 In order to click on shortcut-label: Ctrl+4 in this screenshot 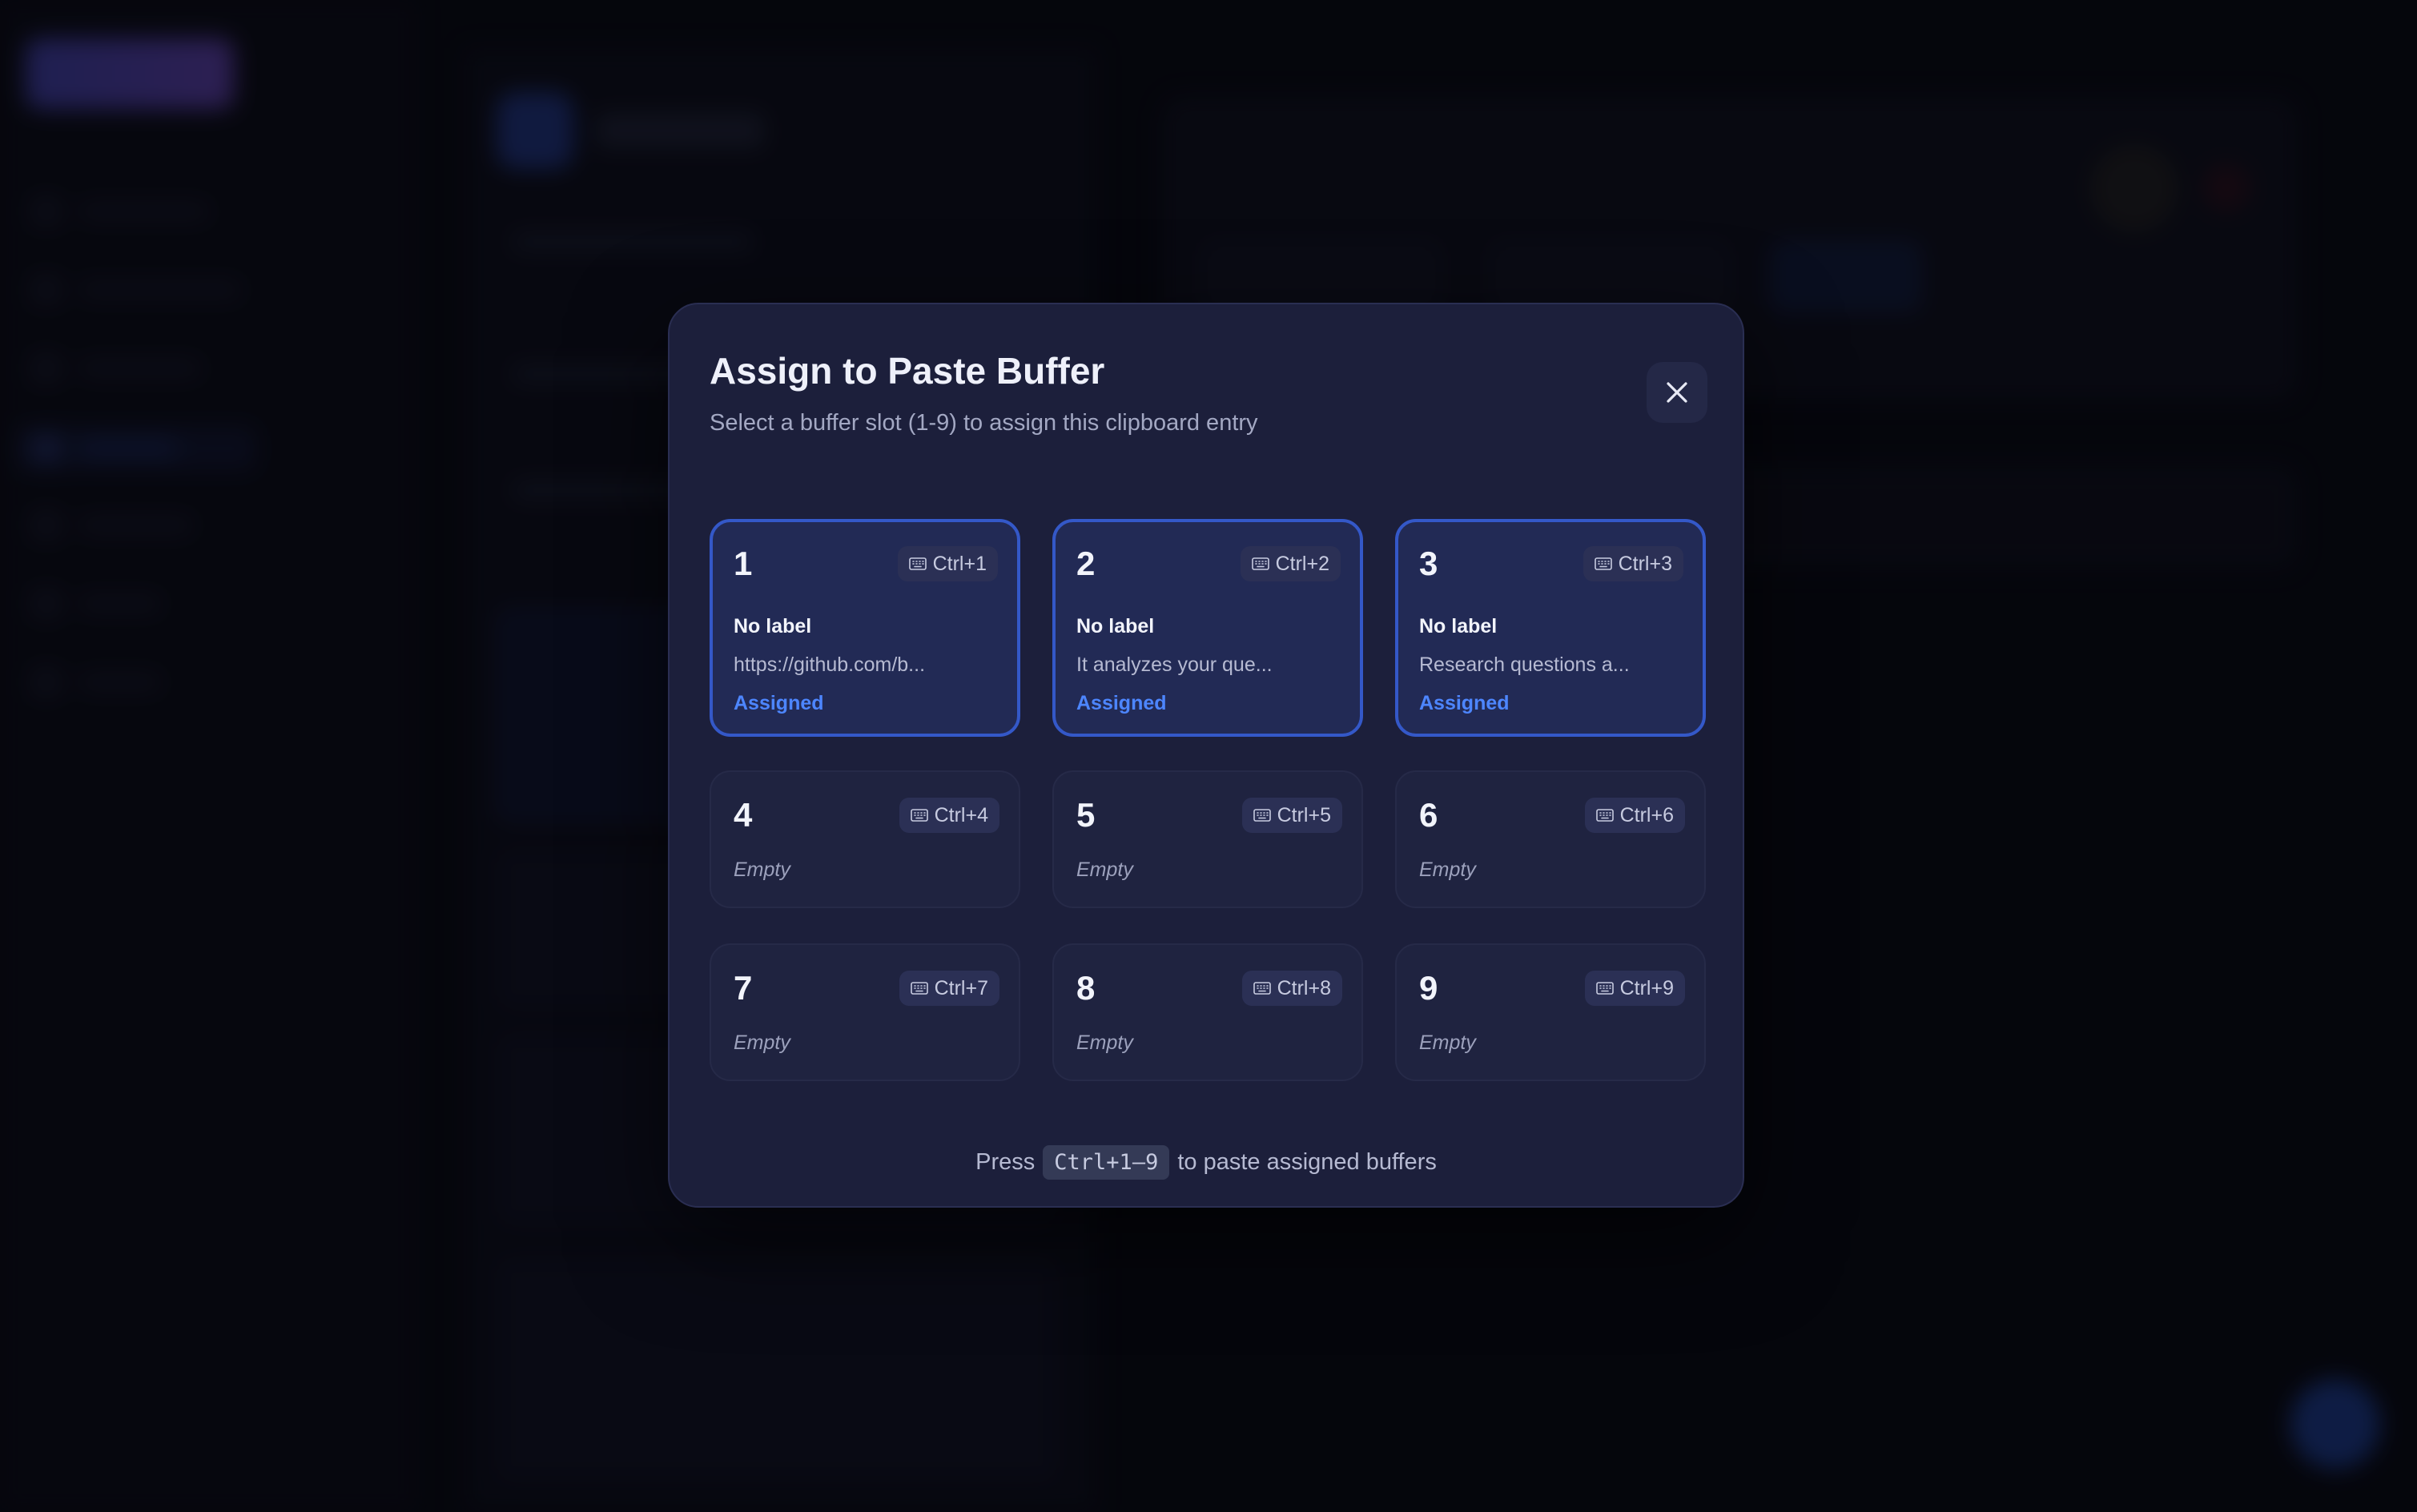, I will do `click(961, 814)`.